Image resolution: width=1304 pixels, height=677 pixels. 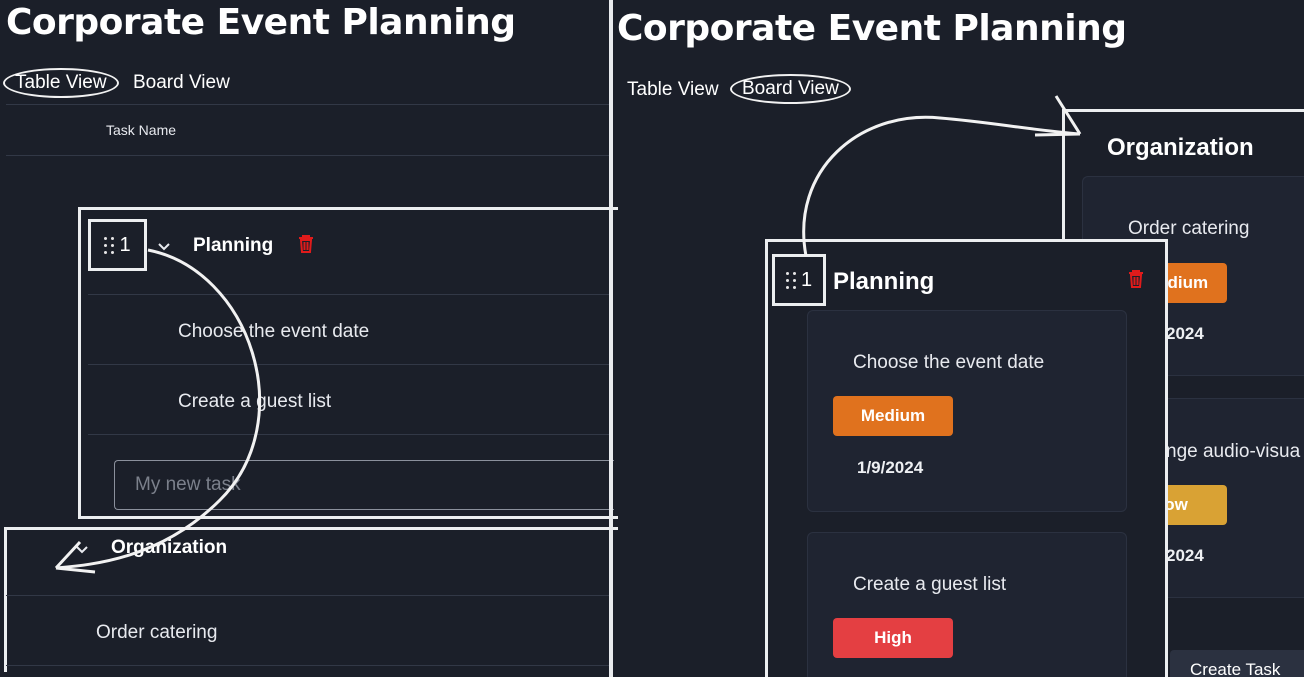 What do you see at coordinates (884, 281) in the screenshot?
I see `column-title-planning: Planning` at bounding box center [884, 281].